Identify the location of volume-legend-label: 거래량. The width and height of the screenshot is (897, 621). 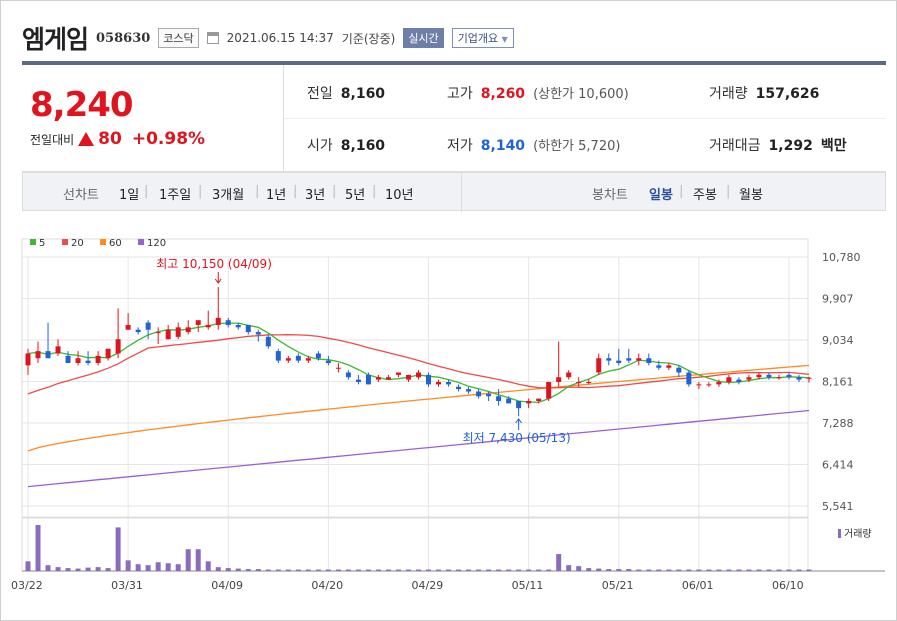
(858, 534).